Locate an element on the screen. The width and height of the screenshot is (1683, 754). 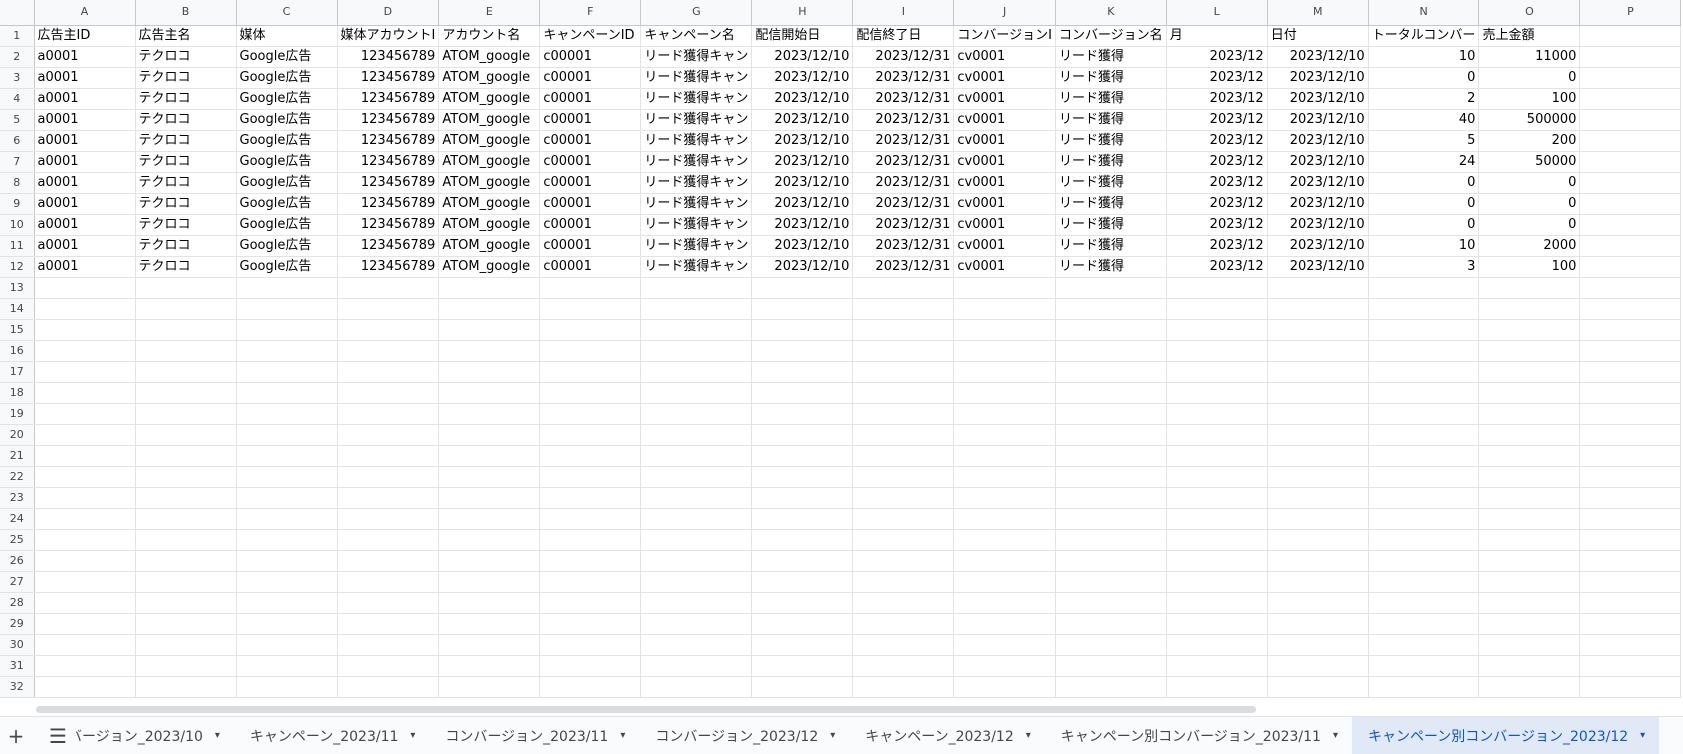
cell: cv0001 is located at coordinates (1004, 141).